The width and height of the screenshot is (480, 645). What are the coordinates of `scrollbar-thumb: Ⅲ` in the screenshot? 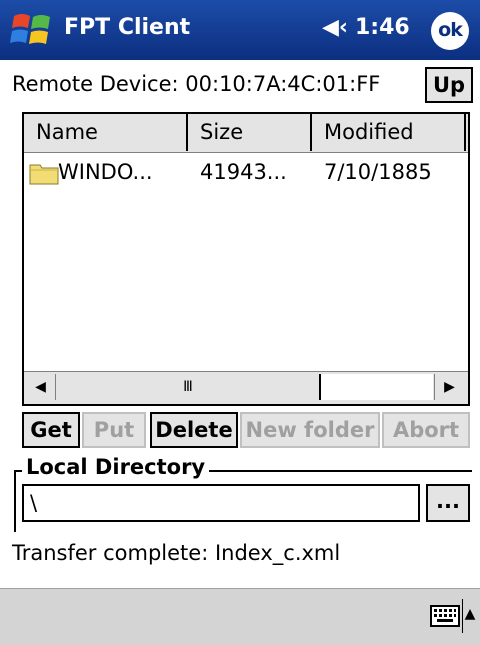 It's located at (189, 387).